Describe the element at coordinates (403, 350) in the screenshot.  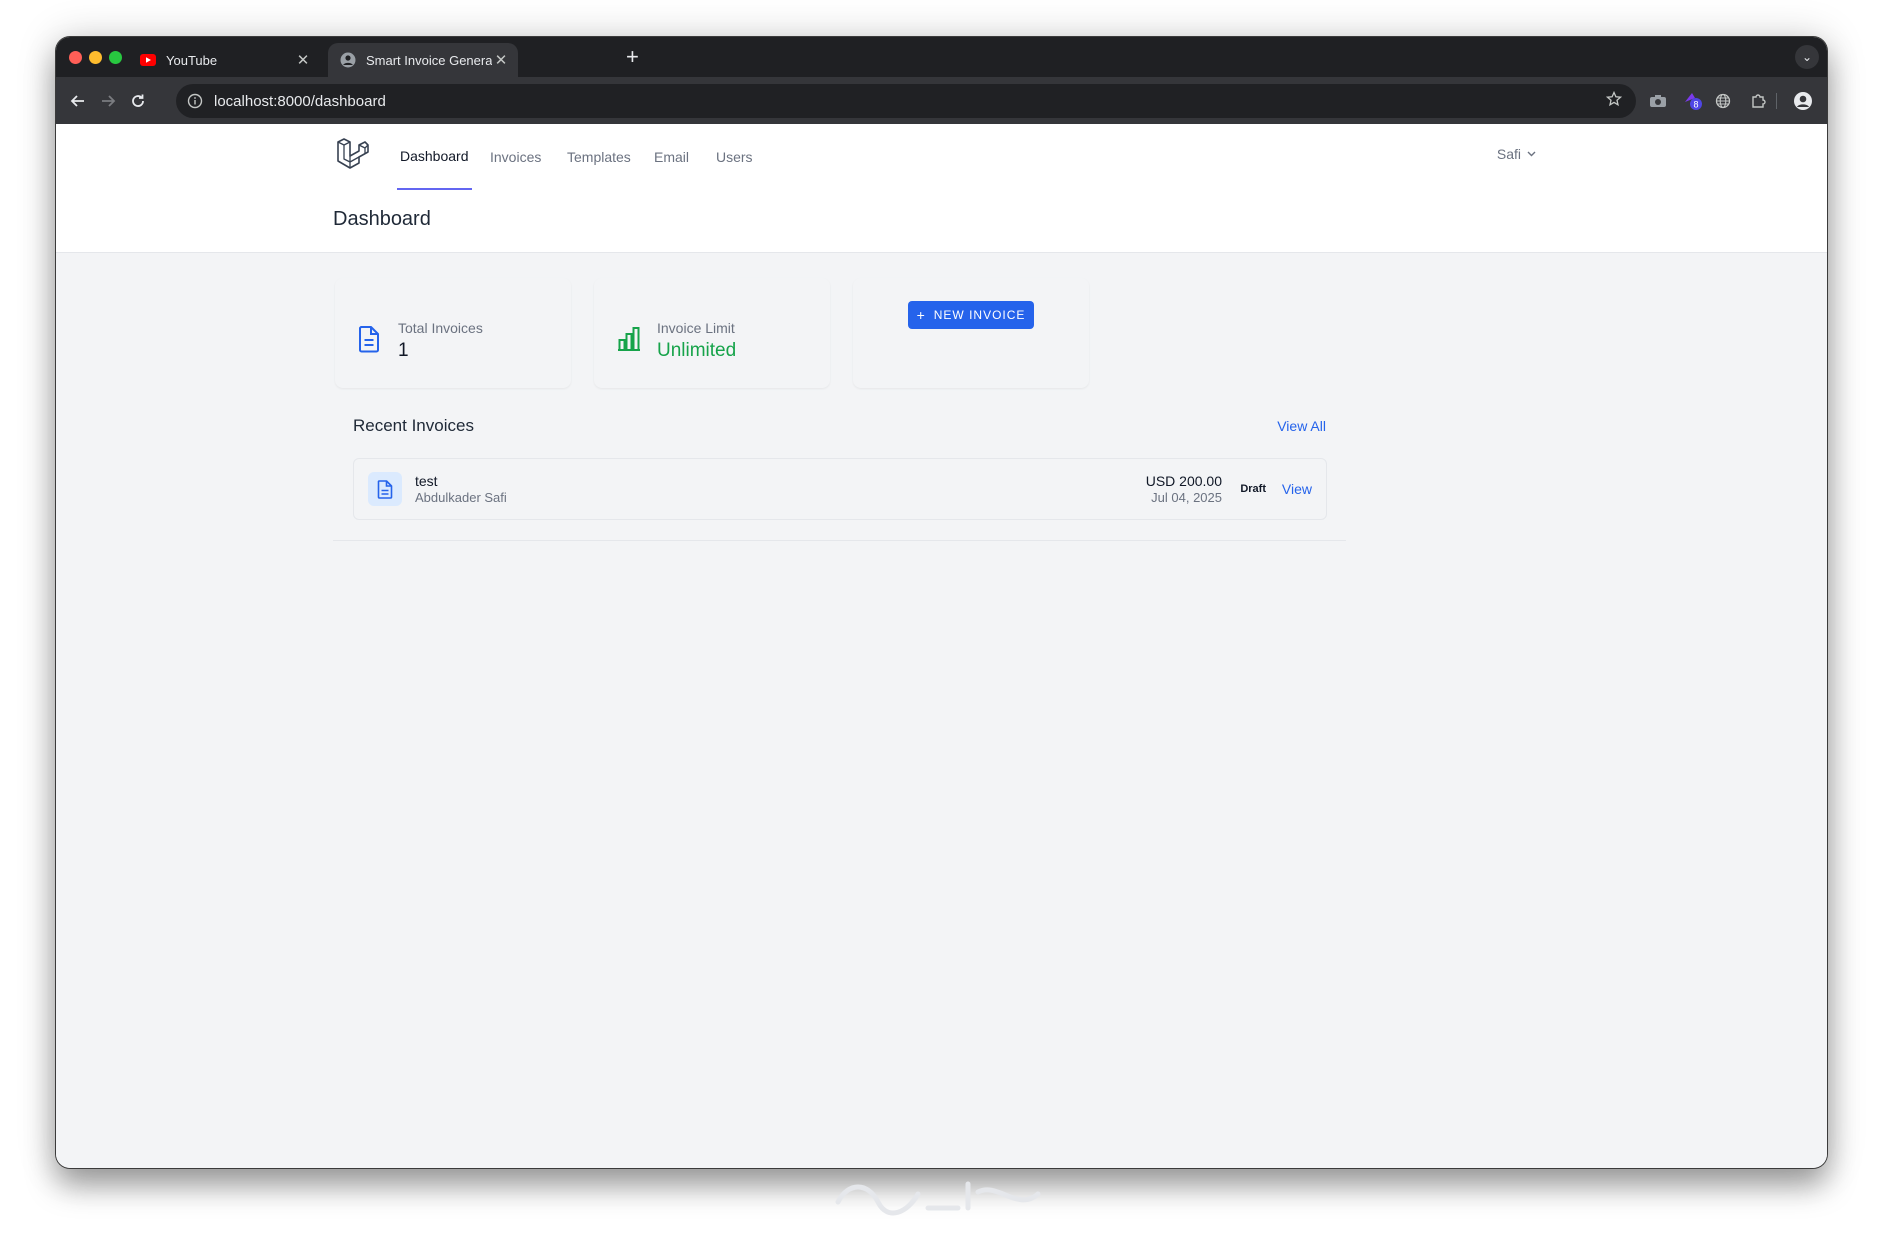
I see `stat-value: 1` at that location.